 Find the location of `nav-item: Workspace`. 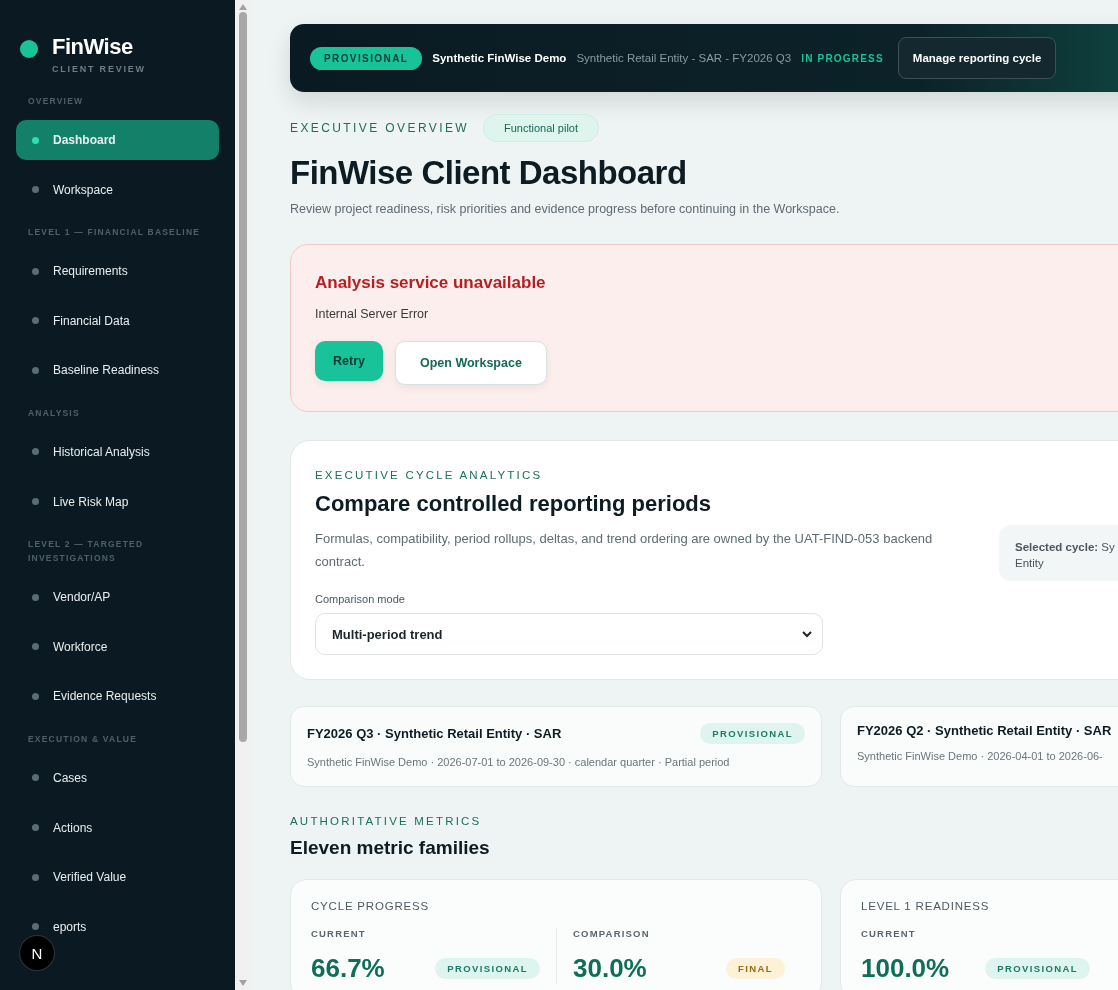

nav-item: Workspace is located at coordinates (117, 189).